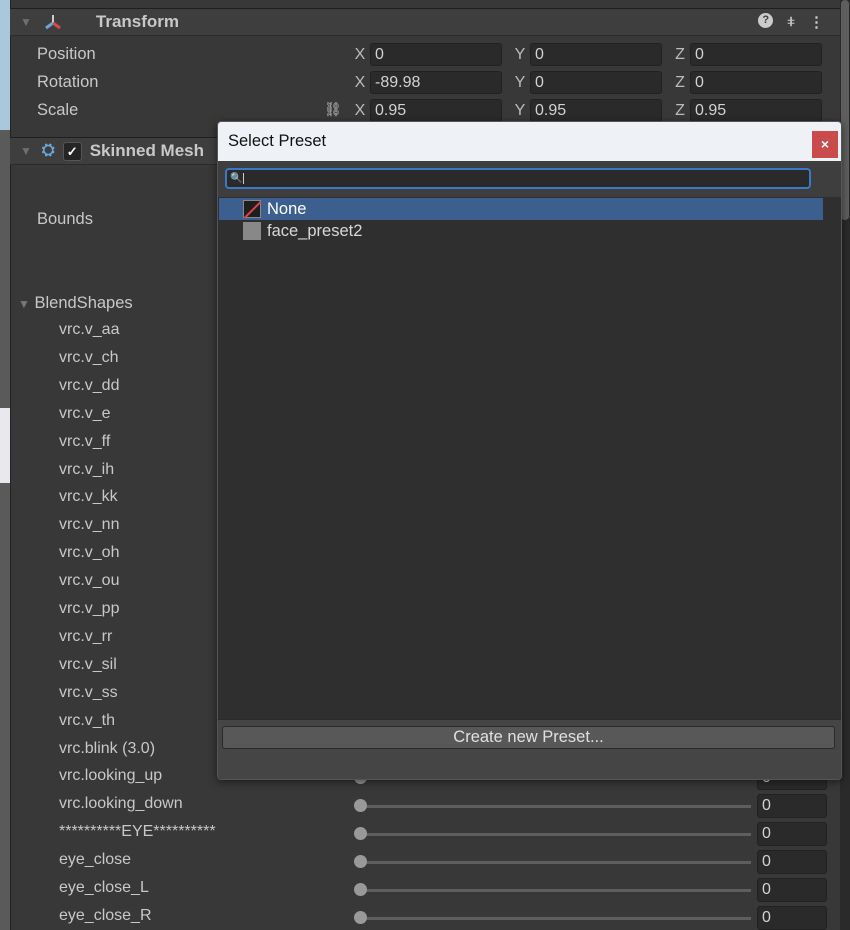 This screenshot has height=930, width=850. What do you see at coordinates (596, 110) in the screenshot?
I see `scale-y-field: 0.95` at bounding box center [596, 110].